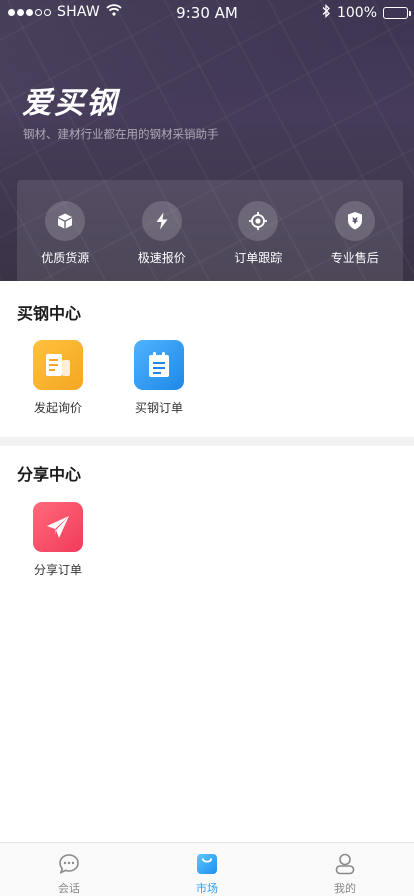 This screenshot has height=896, width=414. What do you see at coordinates (121, 134) in the screenshot?
I see `brand-slogan: 钢材、建材行业都在用的钢材采销助手` at bounding box center [121, 134].